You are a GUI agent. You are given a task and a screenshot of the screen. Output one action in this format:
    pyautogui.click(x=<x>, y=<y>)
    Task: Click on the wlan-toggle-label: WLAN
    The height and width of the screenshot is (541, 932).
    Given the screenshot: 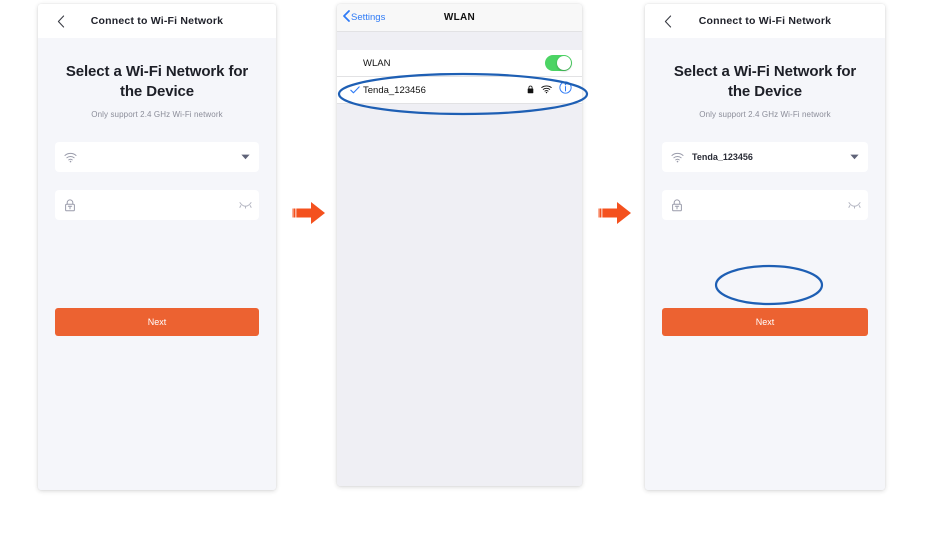 What is the action you would take?
    pyautogui.click(x=377, y=63)
    